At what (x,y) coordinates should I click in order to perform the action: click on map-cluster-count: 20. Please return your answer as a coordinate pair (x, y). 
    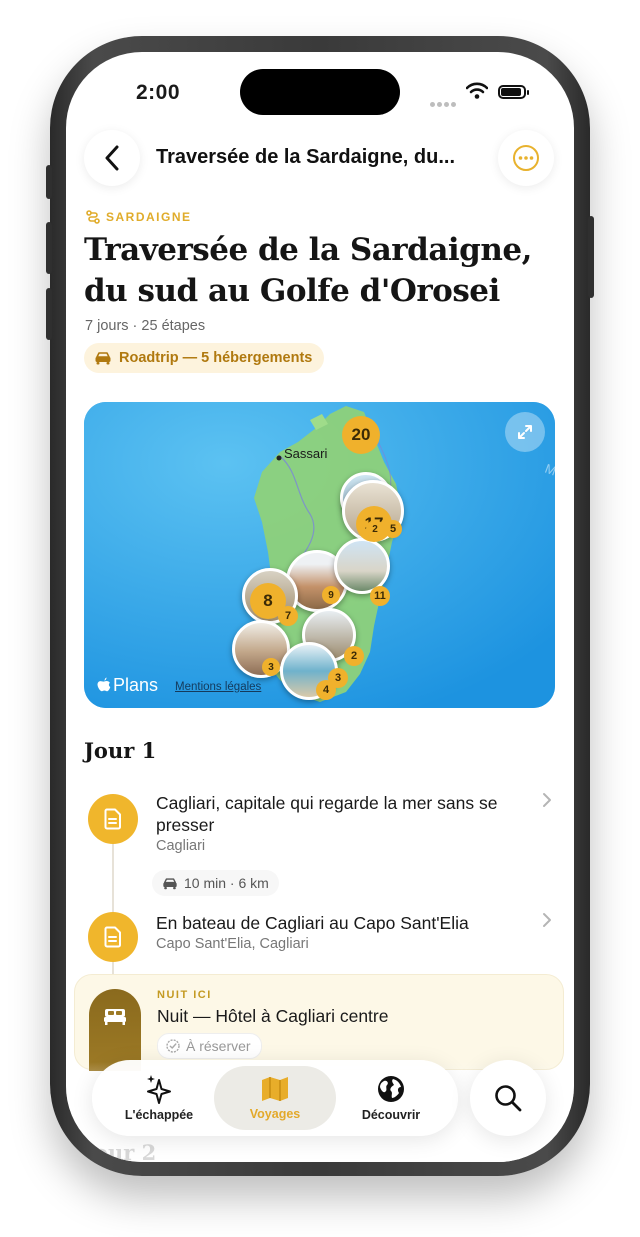
    Looking at the image, I should click on (361, 435).